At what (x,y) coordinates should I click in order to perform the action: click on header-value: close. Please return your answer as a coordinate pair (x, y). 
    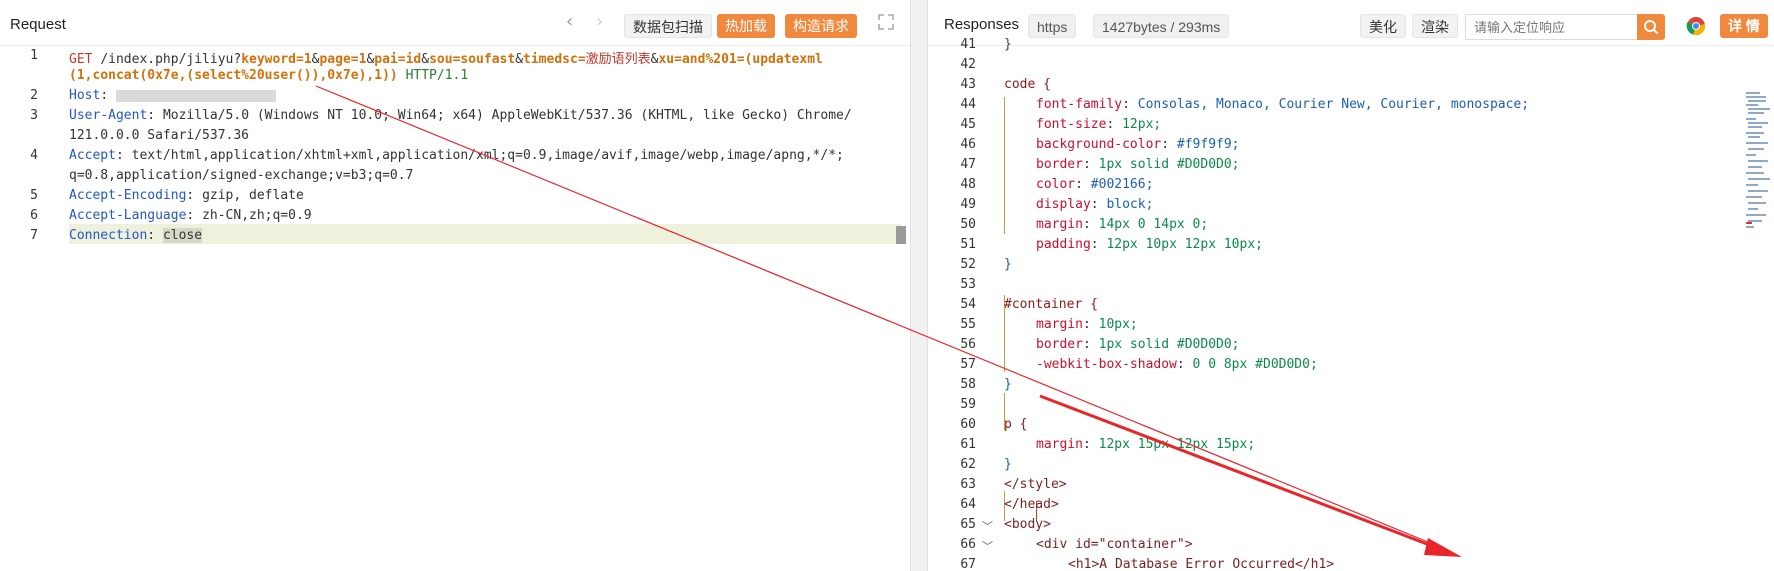
    Looking at the image, I should click on (182, 235).